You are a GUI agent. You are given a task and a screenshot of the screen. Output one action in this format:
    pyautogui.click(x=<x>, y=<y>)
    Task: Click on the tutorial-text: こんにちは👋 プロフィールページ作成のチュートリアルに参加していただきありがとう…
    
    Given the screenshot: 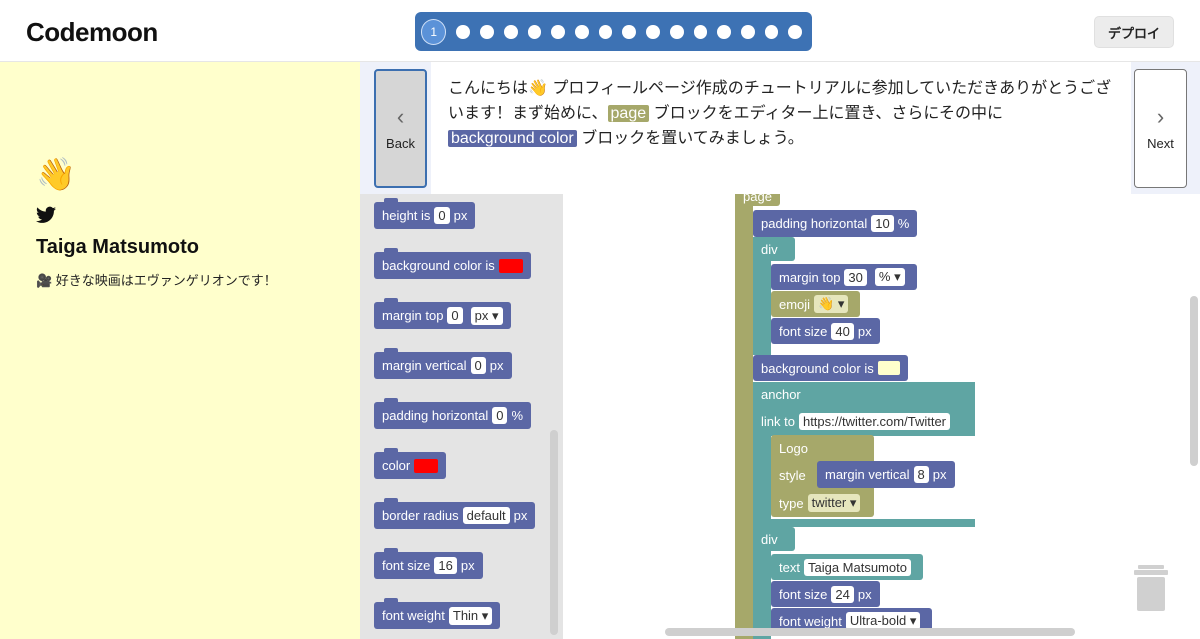 What is the action you would take?
    pyautogui.click(x=781, y=128)
    